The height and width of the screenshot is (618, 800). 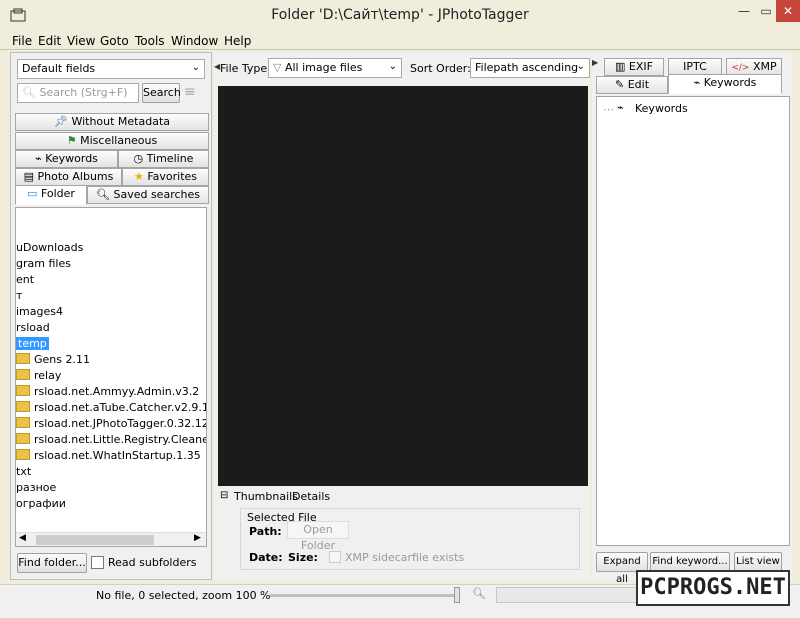 I want to click on tree-item: ent, so click(x=25, y=280).